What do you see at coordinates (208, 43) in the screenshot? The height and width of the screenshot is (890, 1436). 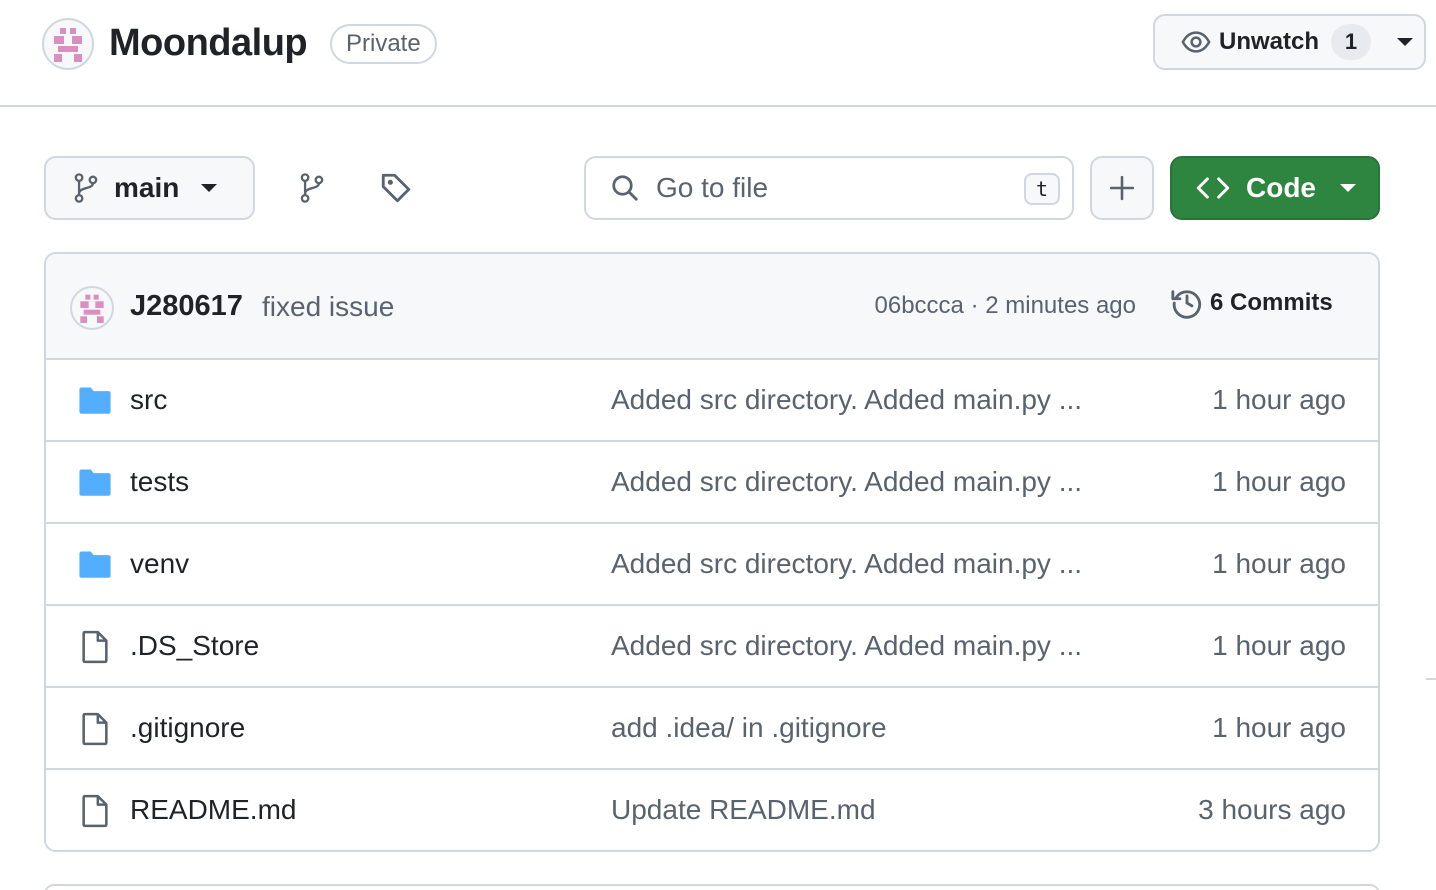 I see `repo-name-link: Moondalup` at bounding box center [208, 43].